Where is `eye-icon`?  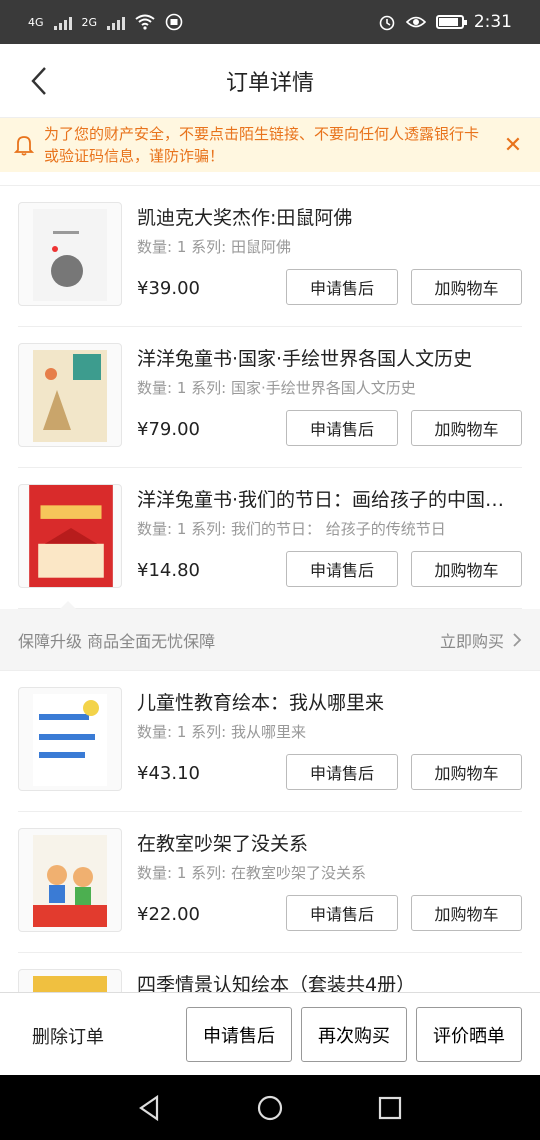
eye-icon is located at coordinates (415, 22).